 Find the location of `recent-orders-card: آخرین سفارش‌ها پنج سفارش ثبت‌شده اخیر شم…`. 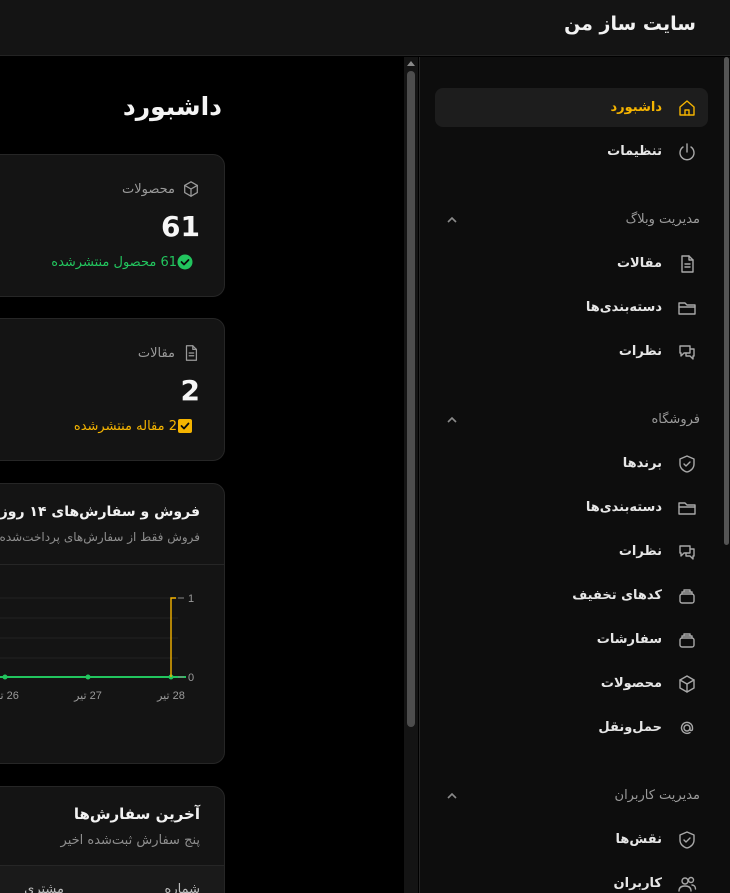

recent-orders-card: آخرین سفارش‌ها پنج سفارش ثبت‌شده اخیر شم… is located at coordinates (112, 839).